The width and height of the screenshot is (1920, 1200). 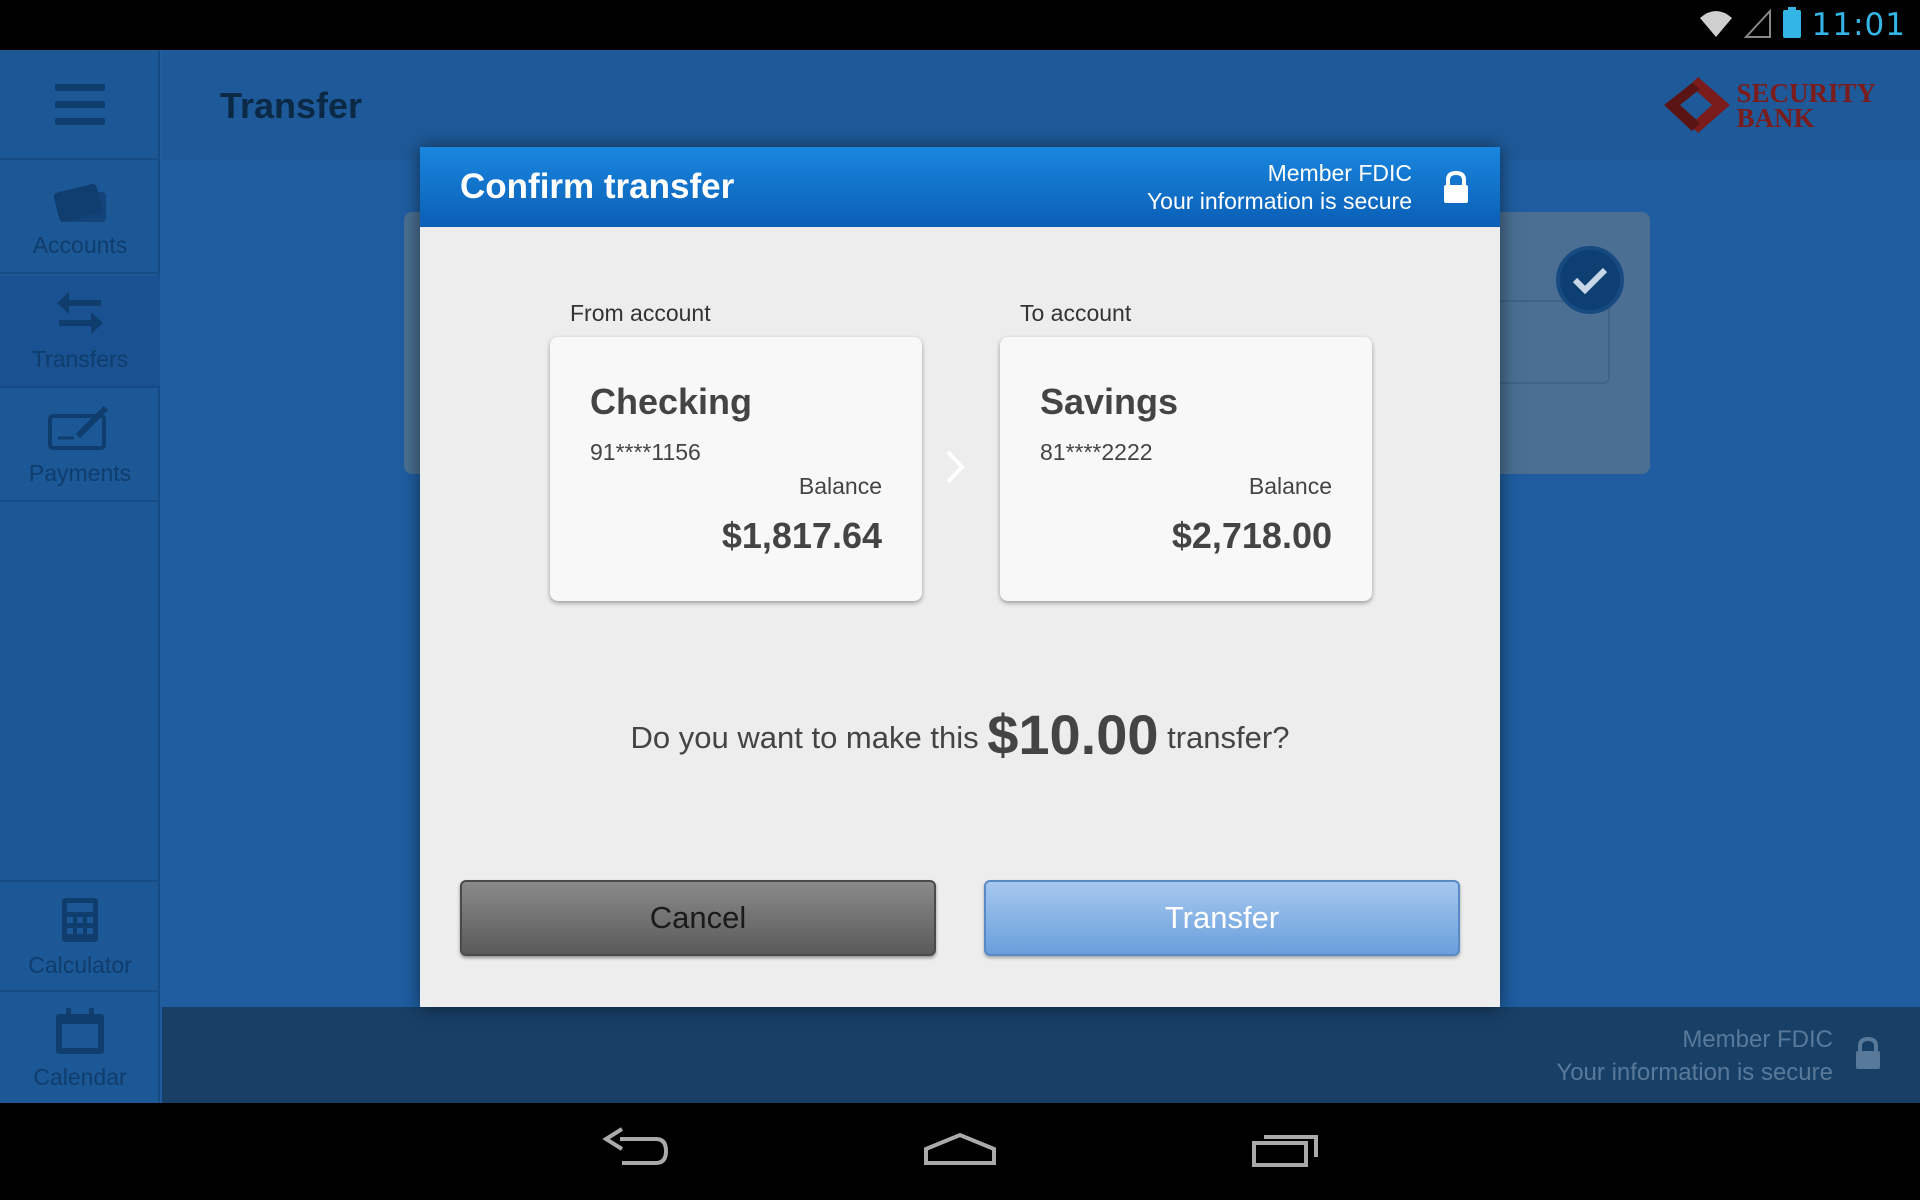 I want to click on from-account-label: From account, so click(x=640, y=313).